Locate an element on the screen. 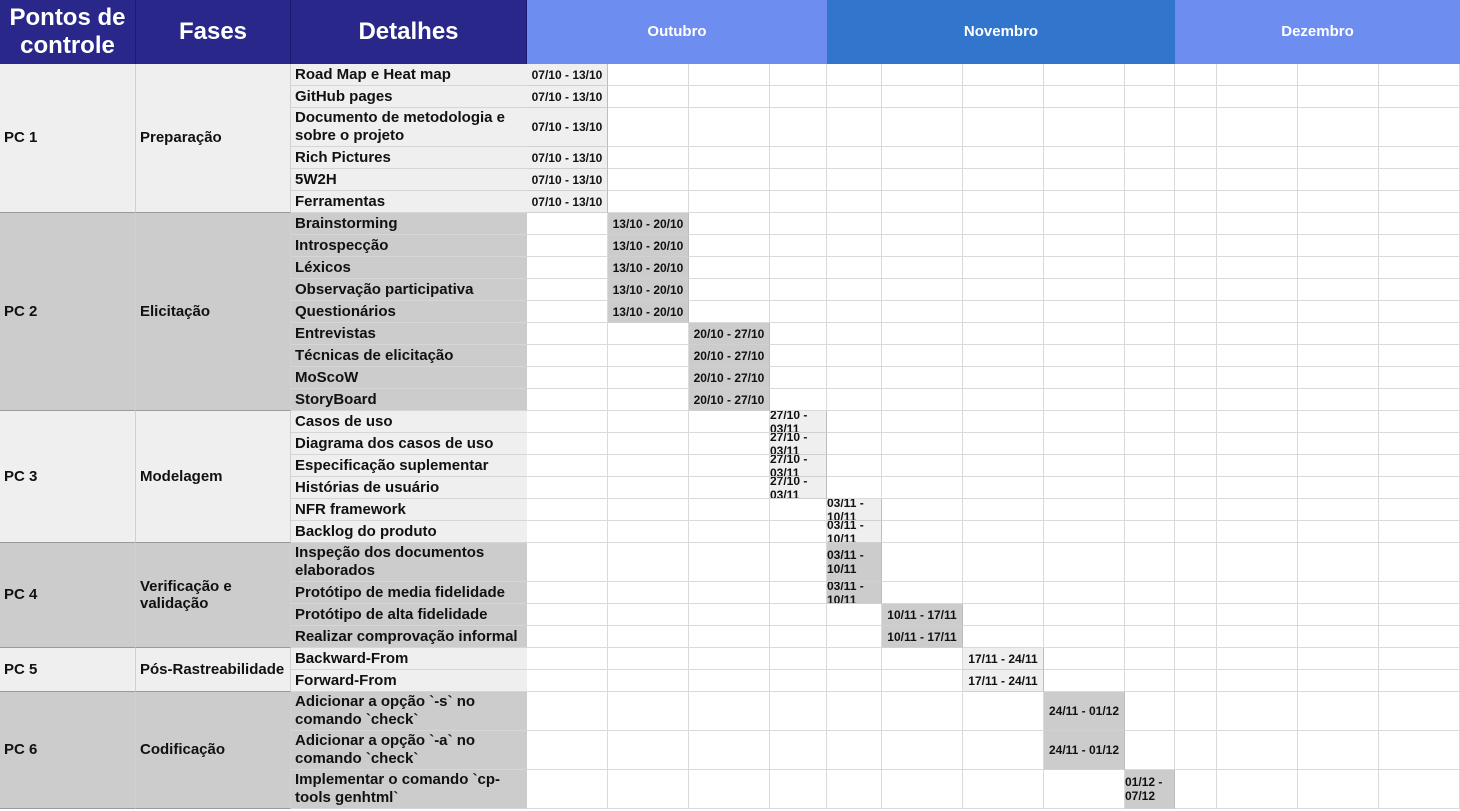  task-name: 5W2H is located at coordinates (409, 180).